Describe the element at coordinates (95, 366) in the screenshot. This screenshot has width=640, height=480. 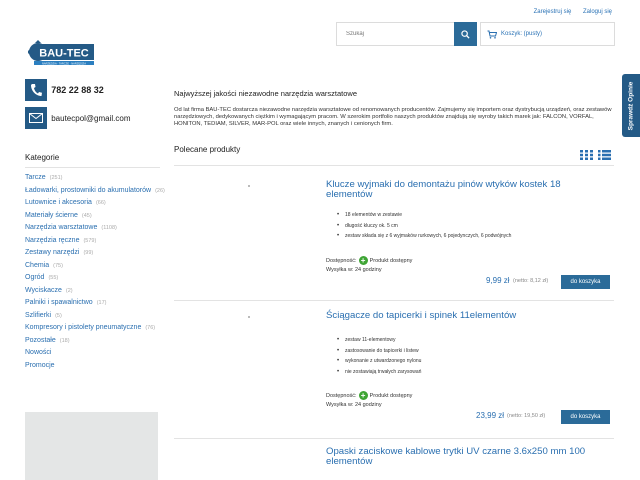
I see `category-item: Promocje` at that location.